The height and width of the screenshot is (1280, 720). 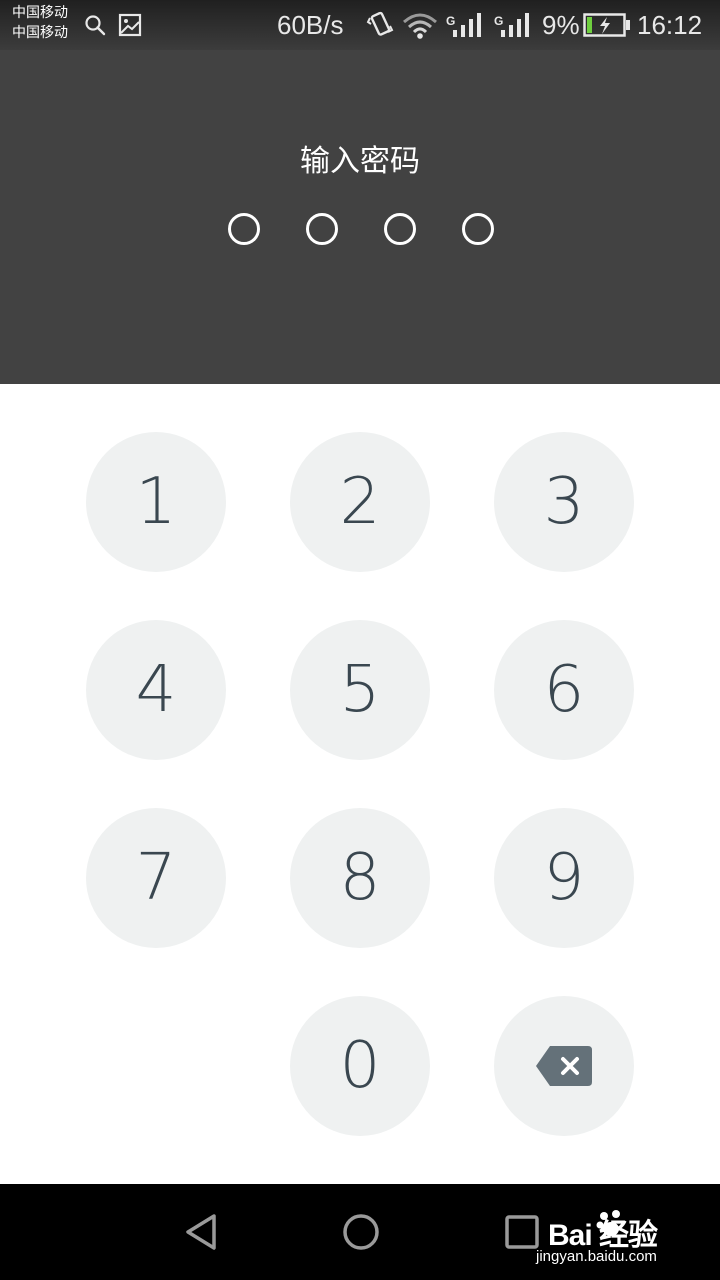 I want to click on paw-icon, so click(x=608, y=1223).